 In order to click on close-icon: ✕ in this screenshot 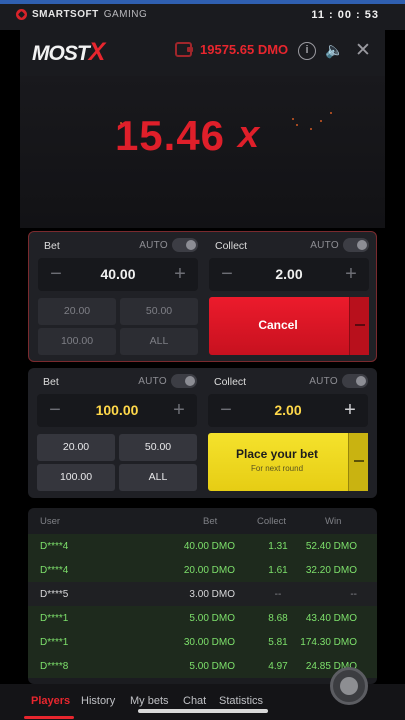, I will do `click(363, 50)`.